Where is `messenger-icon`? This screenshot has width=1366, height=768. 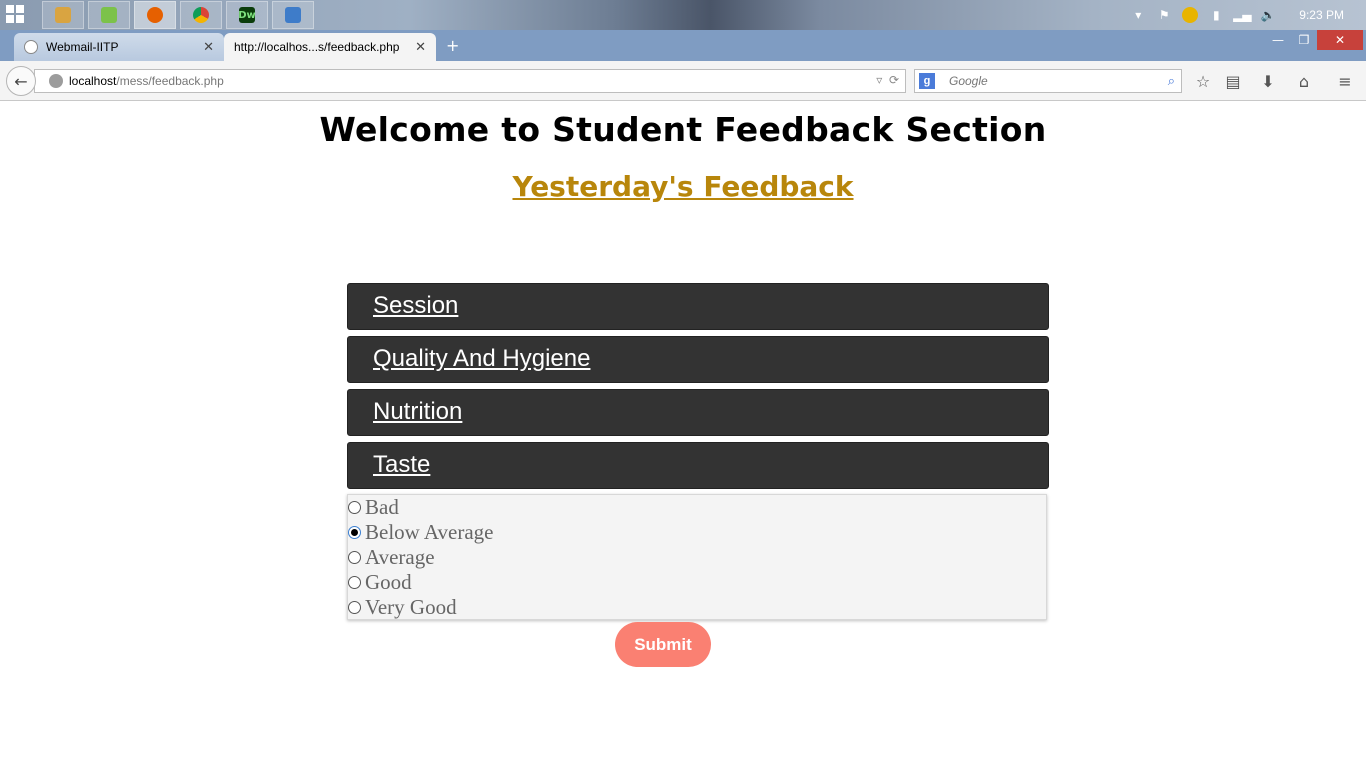 messenger-icon is located at coordinates (109, 15).